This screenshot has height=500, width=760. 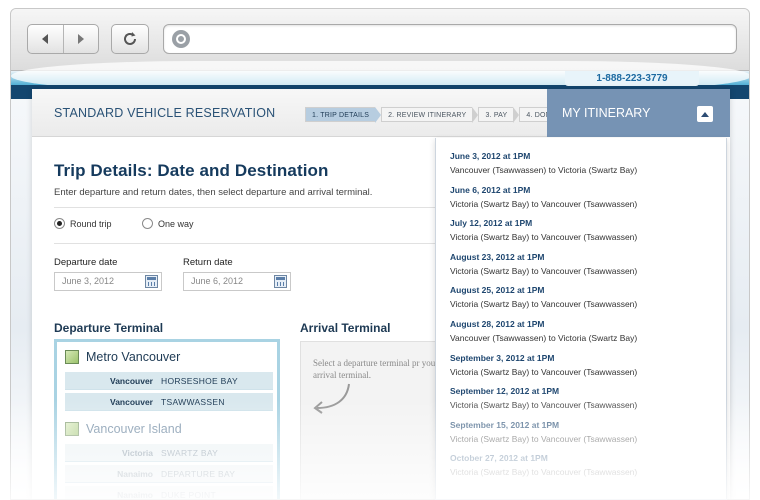 What do you see at coordinates (199, 380) in the screenshot?
I see `terminal-name: HORSESHOE BAY` at bounding box center [199, 380].